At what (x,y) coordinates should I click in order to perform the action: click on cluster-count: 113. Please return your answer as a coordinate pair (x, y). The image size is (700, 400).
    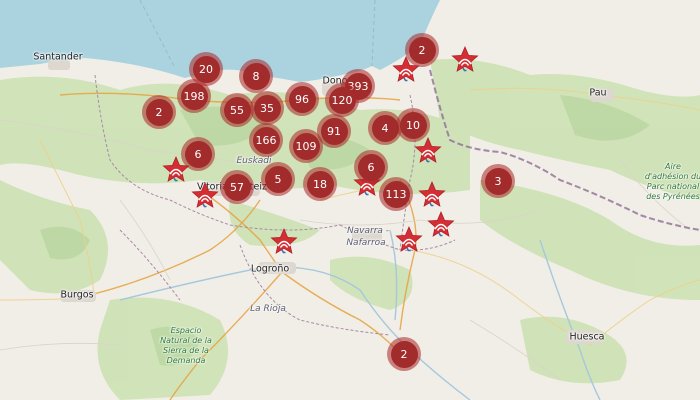
    Looking at the image, I should click on (396, 194).